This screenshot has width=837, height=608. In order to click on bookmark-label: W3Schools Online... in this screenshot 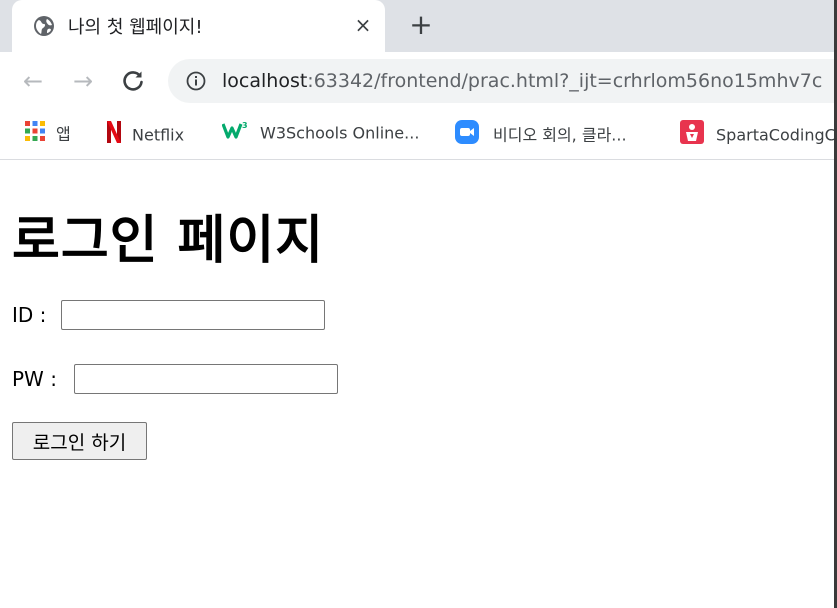, I will do `click(340, 133)`.